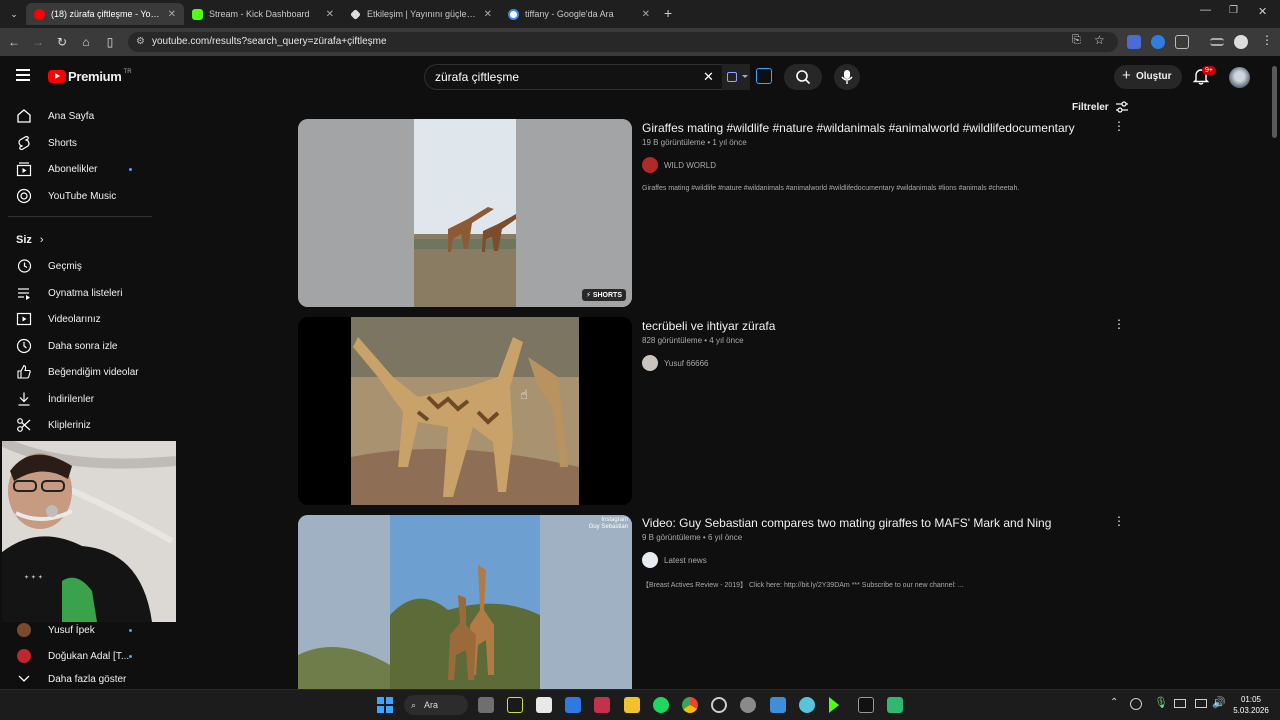 This screenshot has height=720, width=1280. I want to click on profile-avatar, so click(1241, 42).